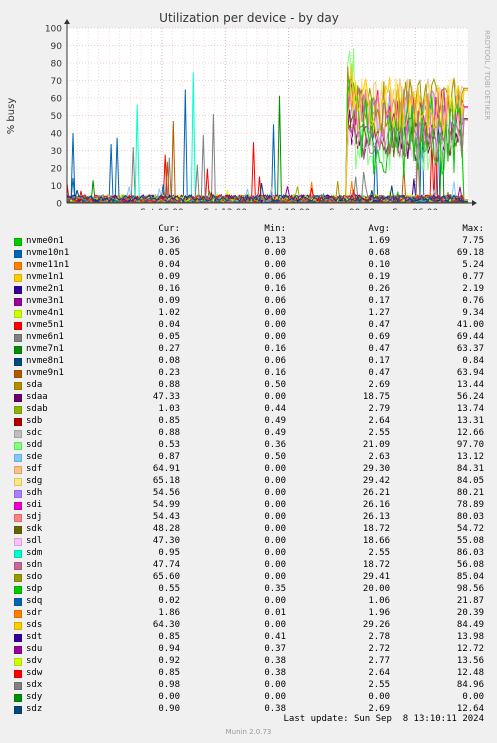 The height and width of the screenshot is (743, 497). I want to click on legend-row: nvme7n1 0.27 0.16 0.47 63.37, so click(248, 349).